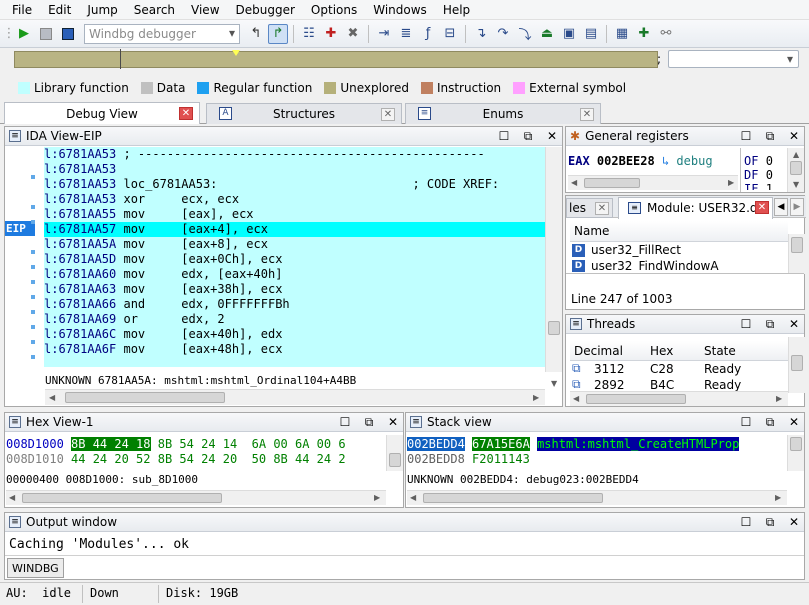 The width and height of the screenshot is (809, 605). What do you see at coordinates (554, 328) in the screenshot?
I see `ida-vscroll-thumb` at bounding box center [554, 328].